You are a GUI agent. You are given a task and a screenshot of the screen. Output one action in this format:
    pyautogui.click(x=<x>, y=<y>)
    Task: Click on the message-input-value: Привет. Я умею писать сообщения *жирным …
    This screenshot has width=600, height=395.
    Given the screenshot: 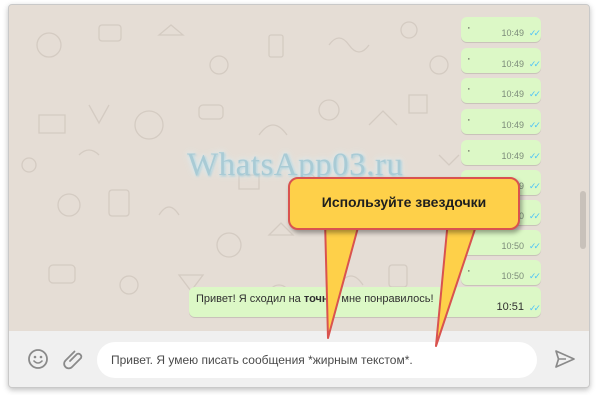 What is the action you would take?
    pyautogui.click(x=262, y=360)
    